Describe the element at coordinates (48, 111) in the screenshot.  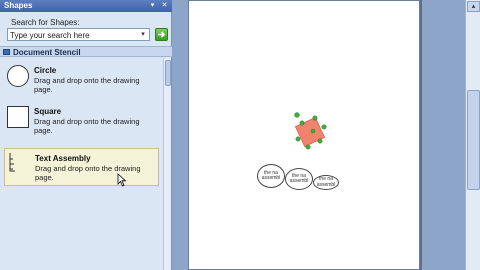
I see `master-name: Square` at that location.